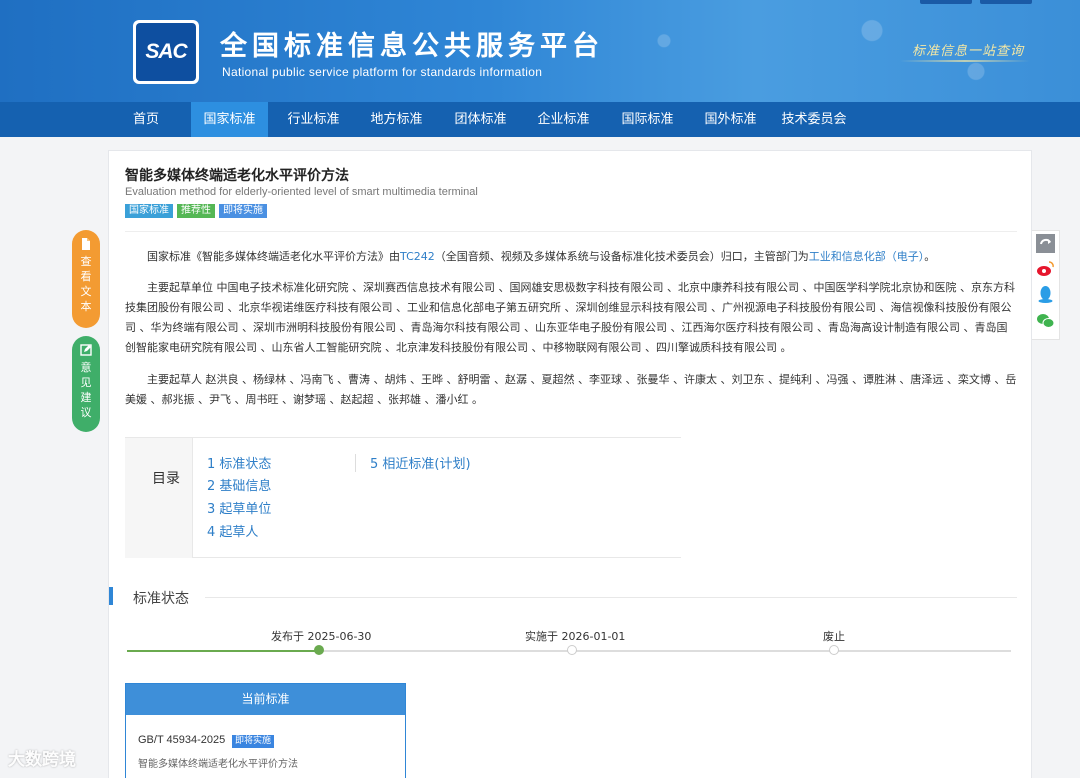  Describe the element at coordinates (968, 51) in the screenshot. I see `slogan: 标准信息一站查询` at that location.